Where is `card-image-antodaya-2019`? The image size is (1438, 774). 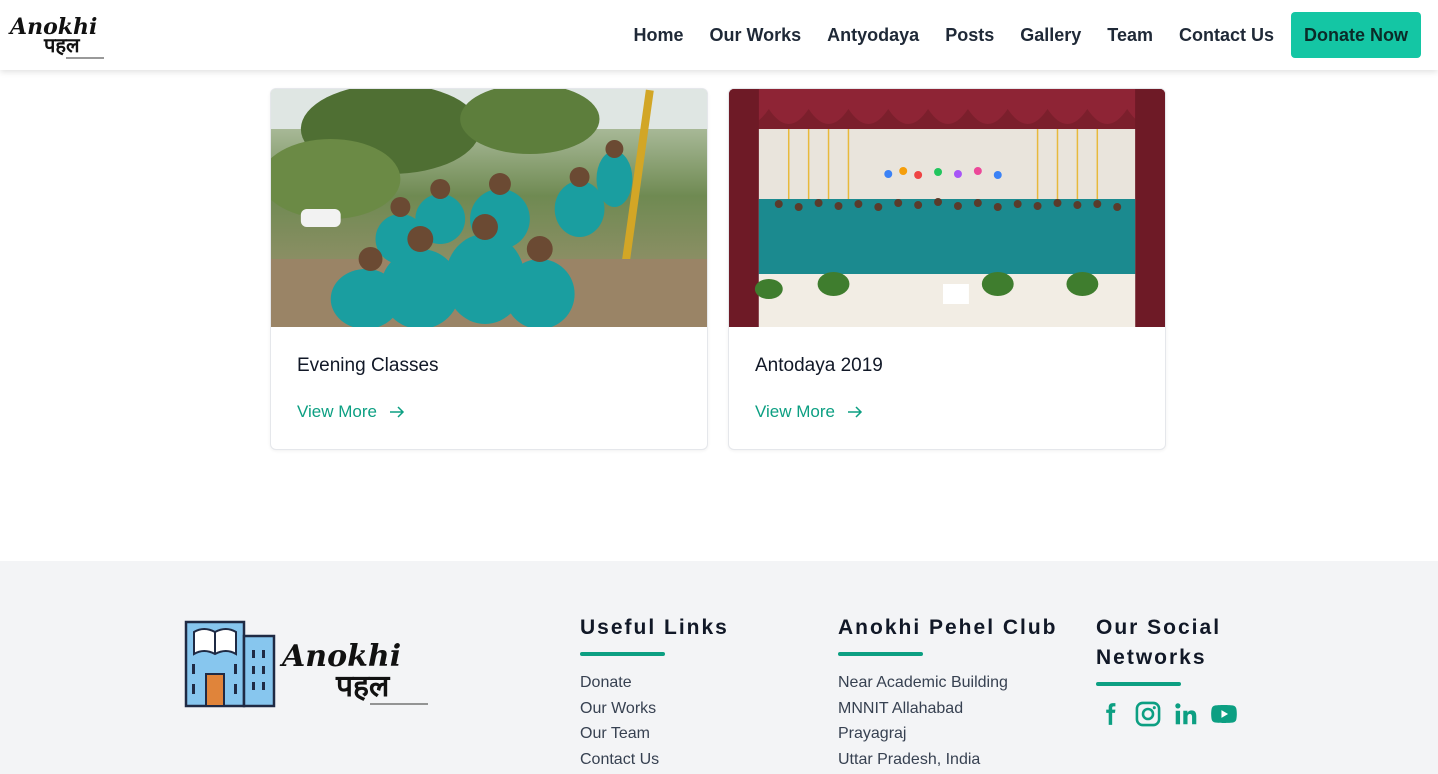
card-image-antodaya-2019 is located at coordinates (947, 208).